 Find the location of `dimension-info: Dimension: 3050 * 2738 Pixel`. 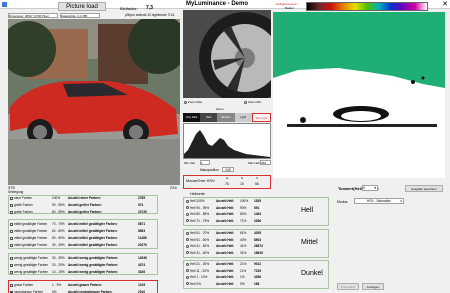

dimension-info: Dimension: 3050 * 2738 Pixel is located at coordinates (33, 15).